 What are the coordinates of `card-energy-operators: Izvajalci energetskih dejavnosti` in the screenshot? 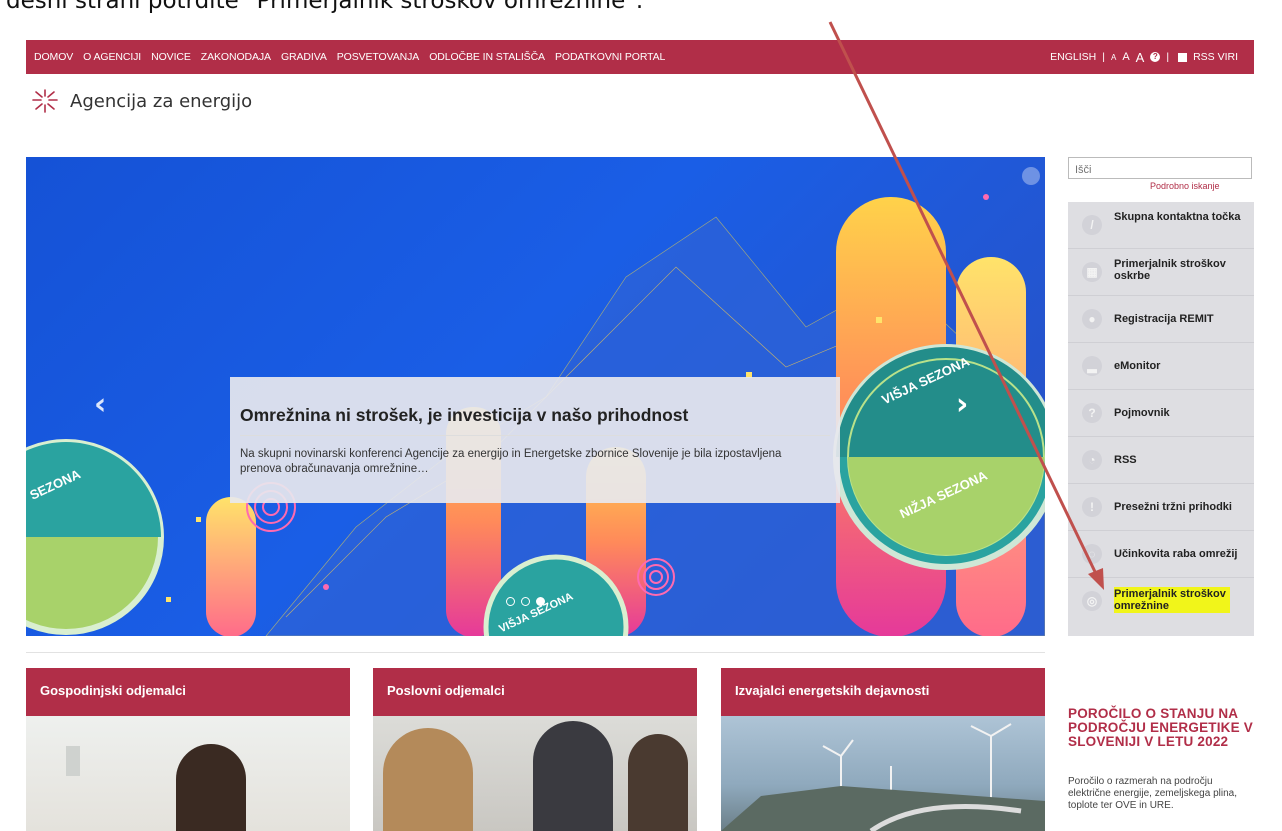 It's located at (883, 749).